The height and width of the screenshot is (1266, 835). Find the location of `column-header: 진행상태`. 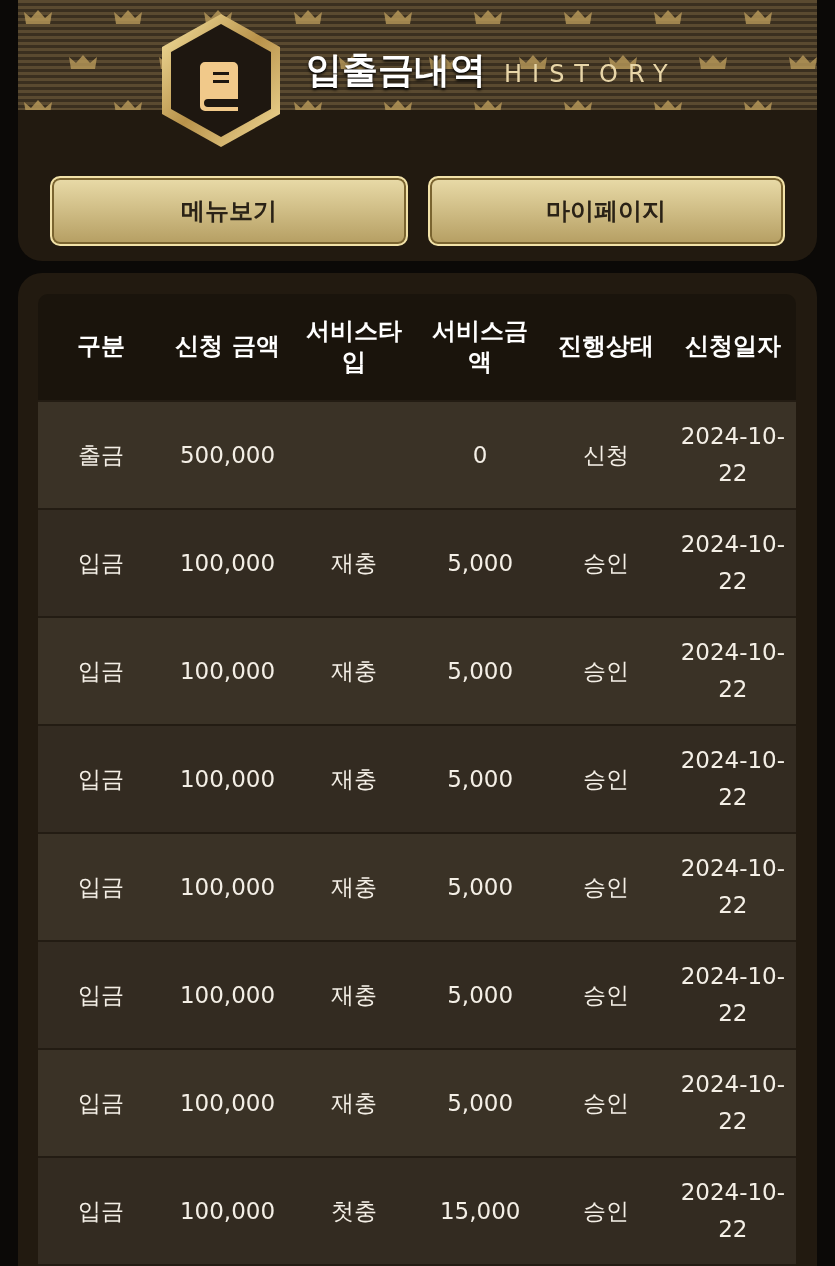

column-header: 진행상태 is located at coordinates (606, 347).